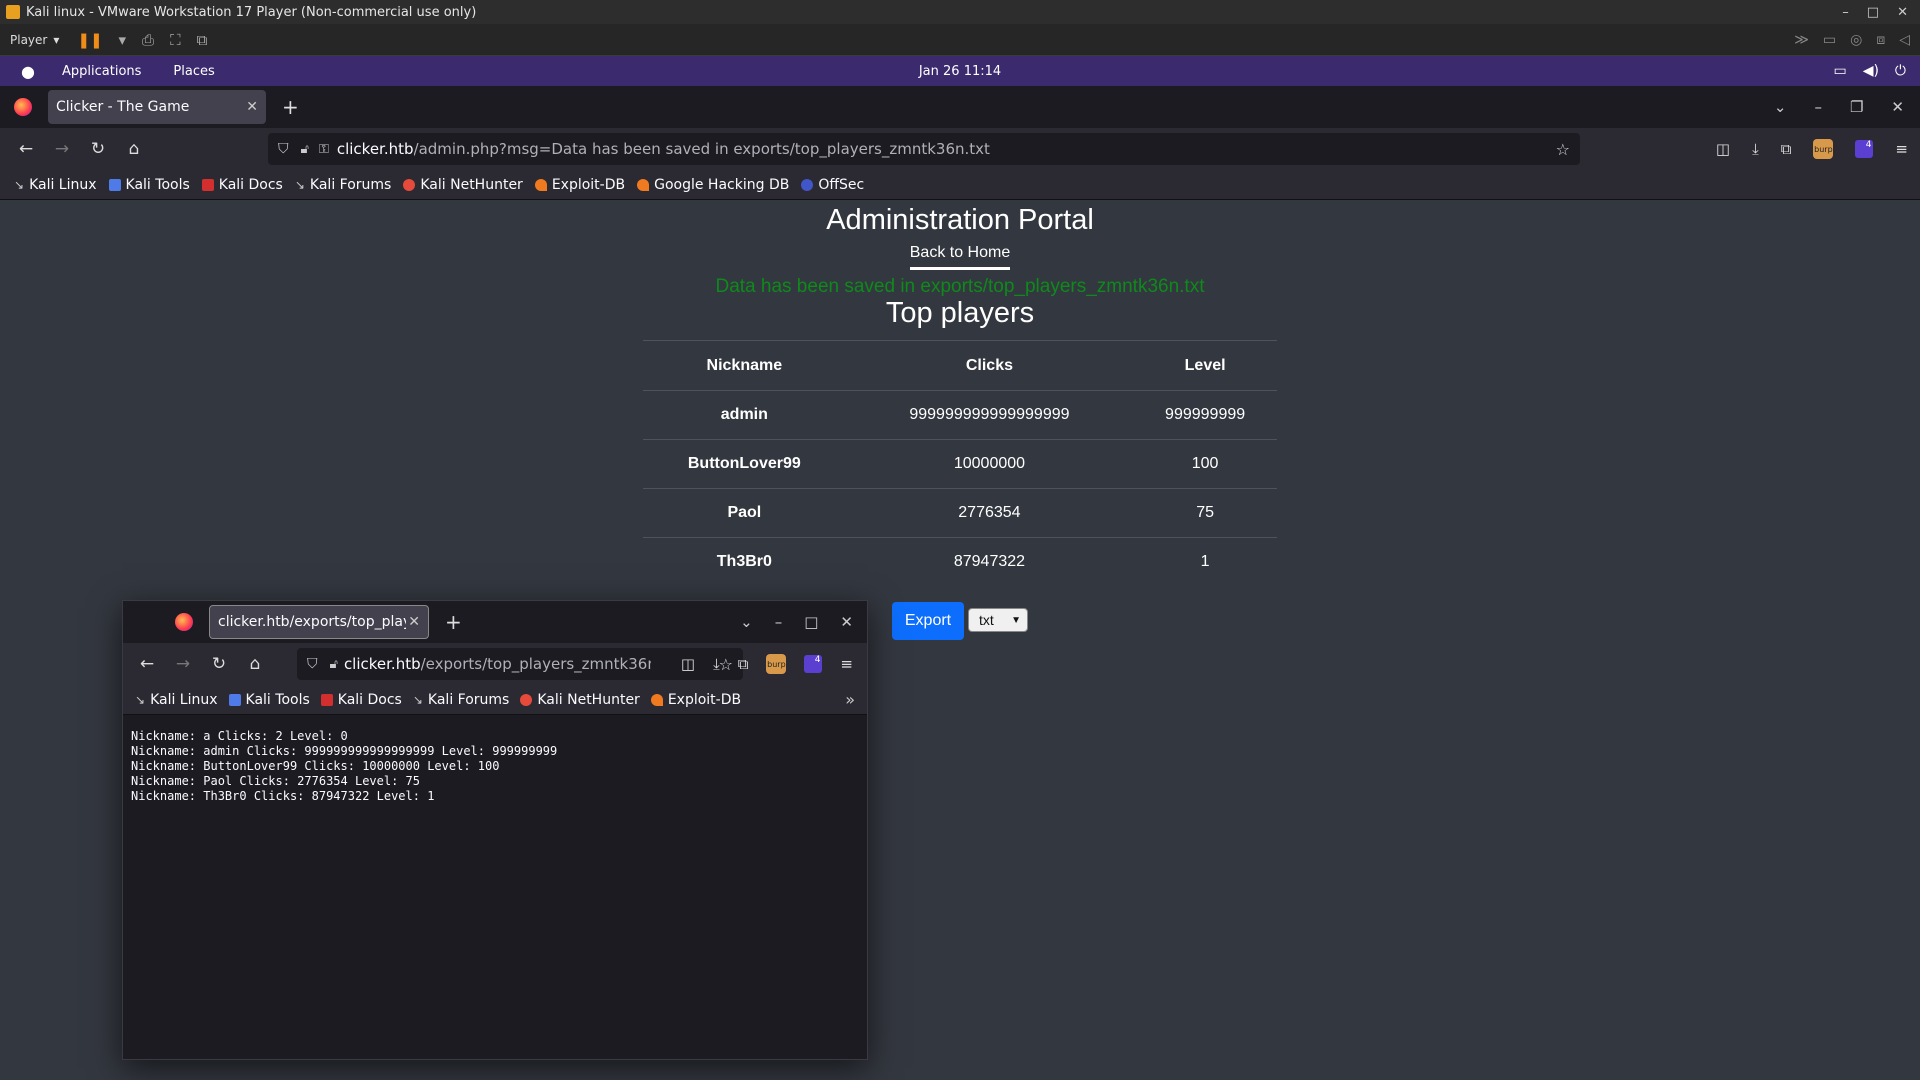  Describe the element at coordinates (1205, 365) in the screenshot. I see `column-header: Level` at that location.